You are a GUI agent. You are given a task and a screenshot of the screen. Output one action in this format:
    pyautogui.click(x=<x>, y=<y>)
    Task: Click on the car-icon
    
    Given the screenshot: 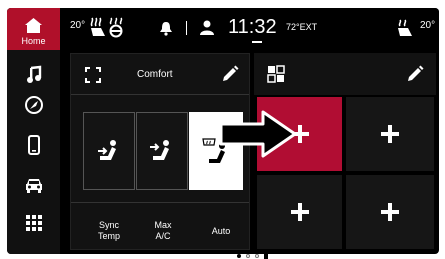 What is the action you would take?
    pyautogui.click(x=33, y=186)
    